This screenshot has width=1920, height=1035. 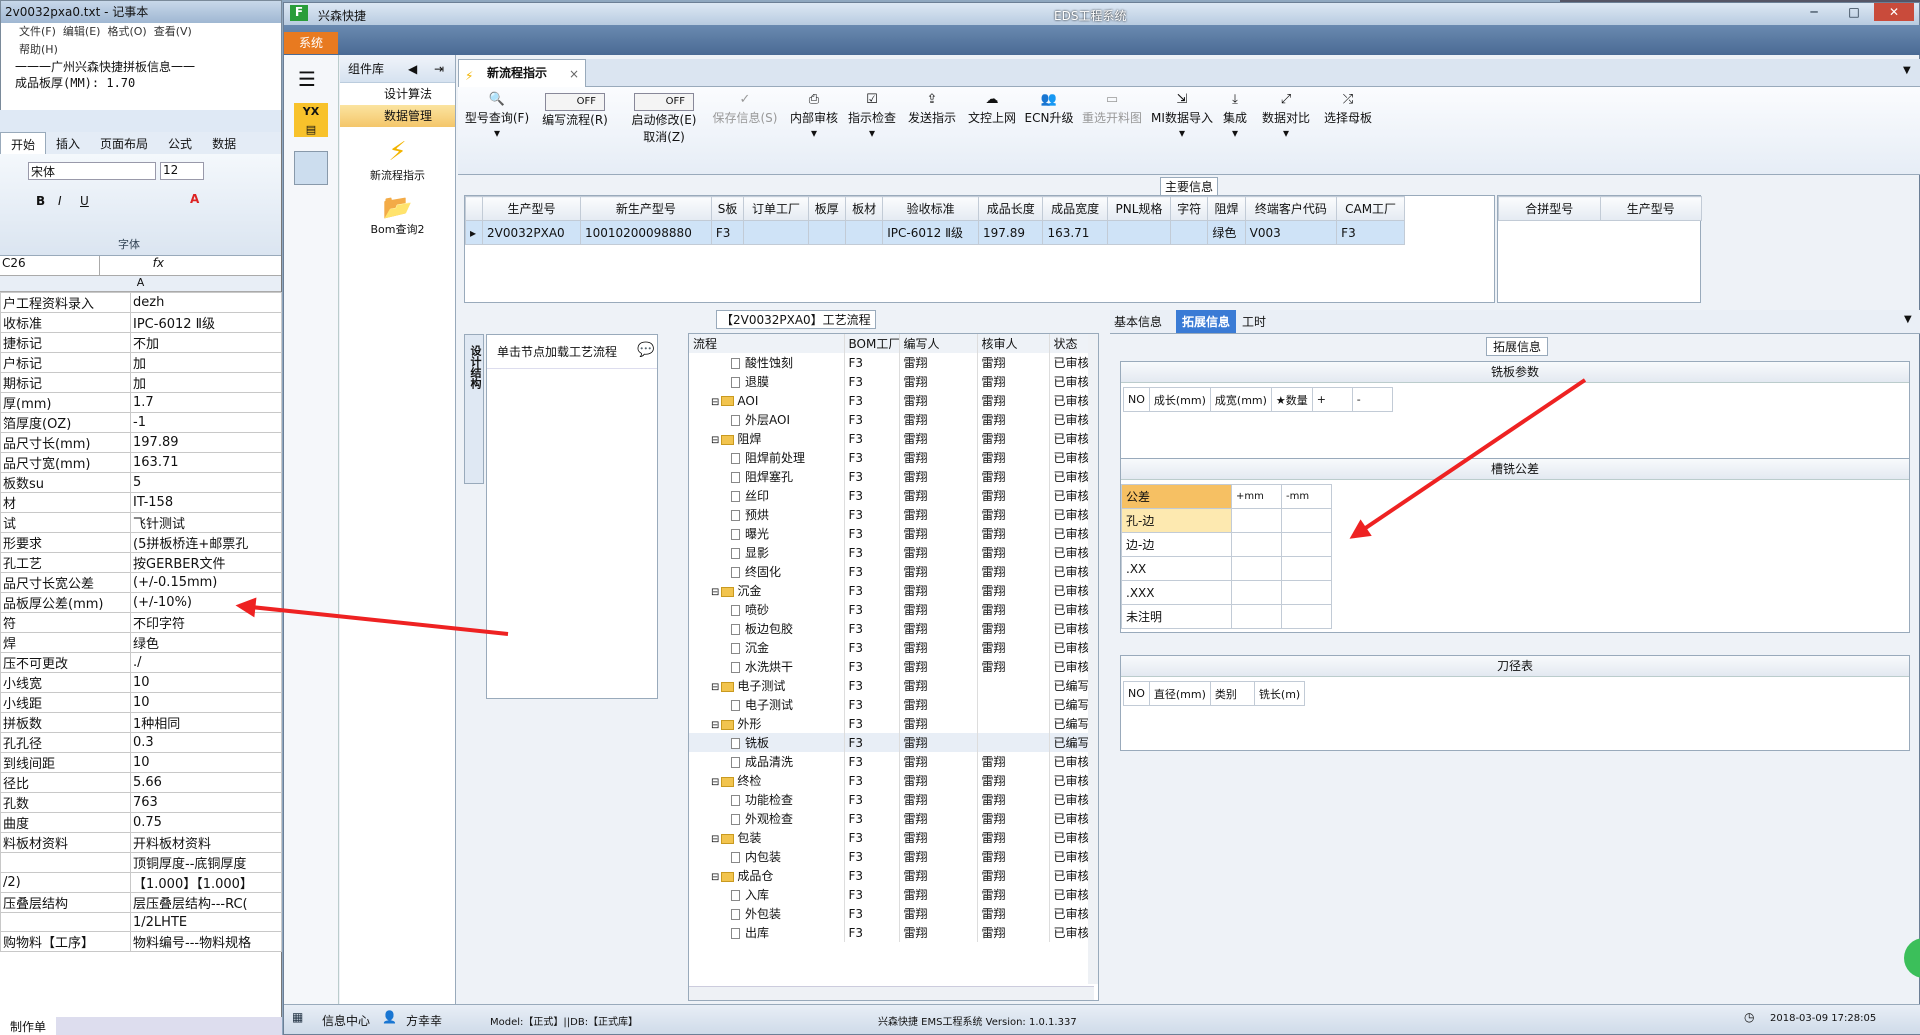 I want to click on flow-node: 曝光, so click(x=767, y=533).